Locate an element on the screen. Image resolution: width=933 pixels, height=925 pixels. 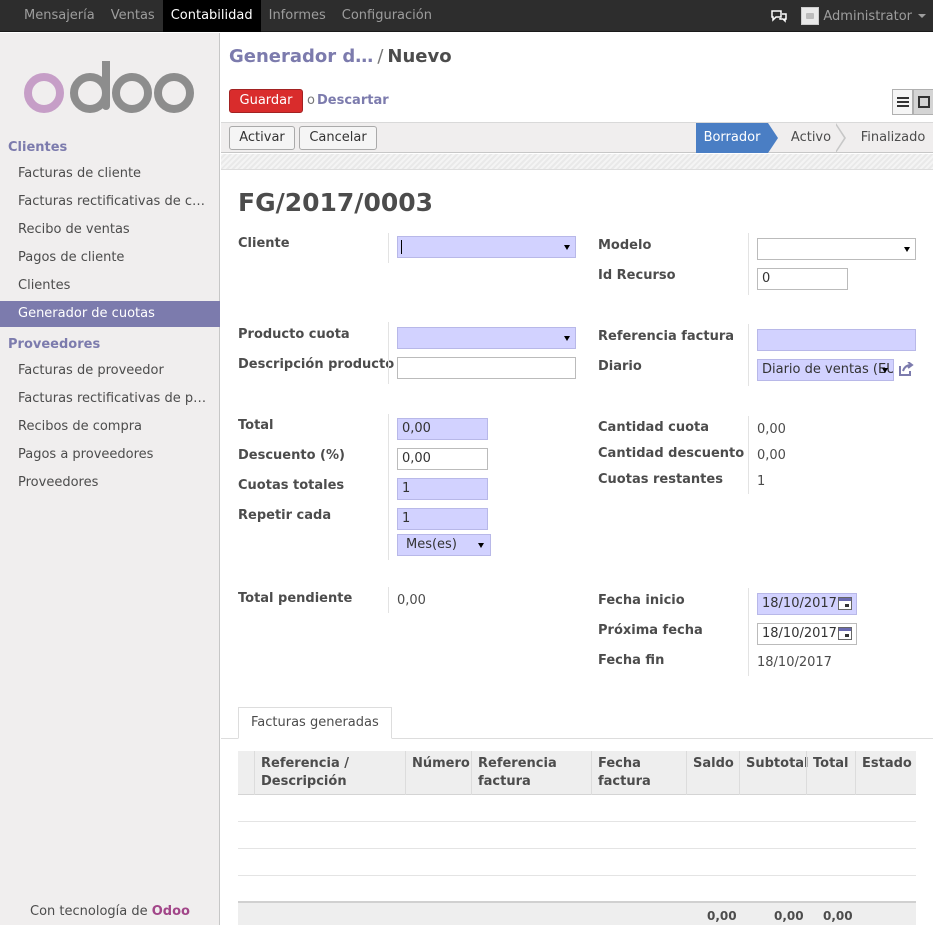
sidebar-item-facturas-proveedor: Facturas de proveedor is located at coordinates (110, 371).